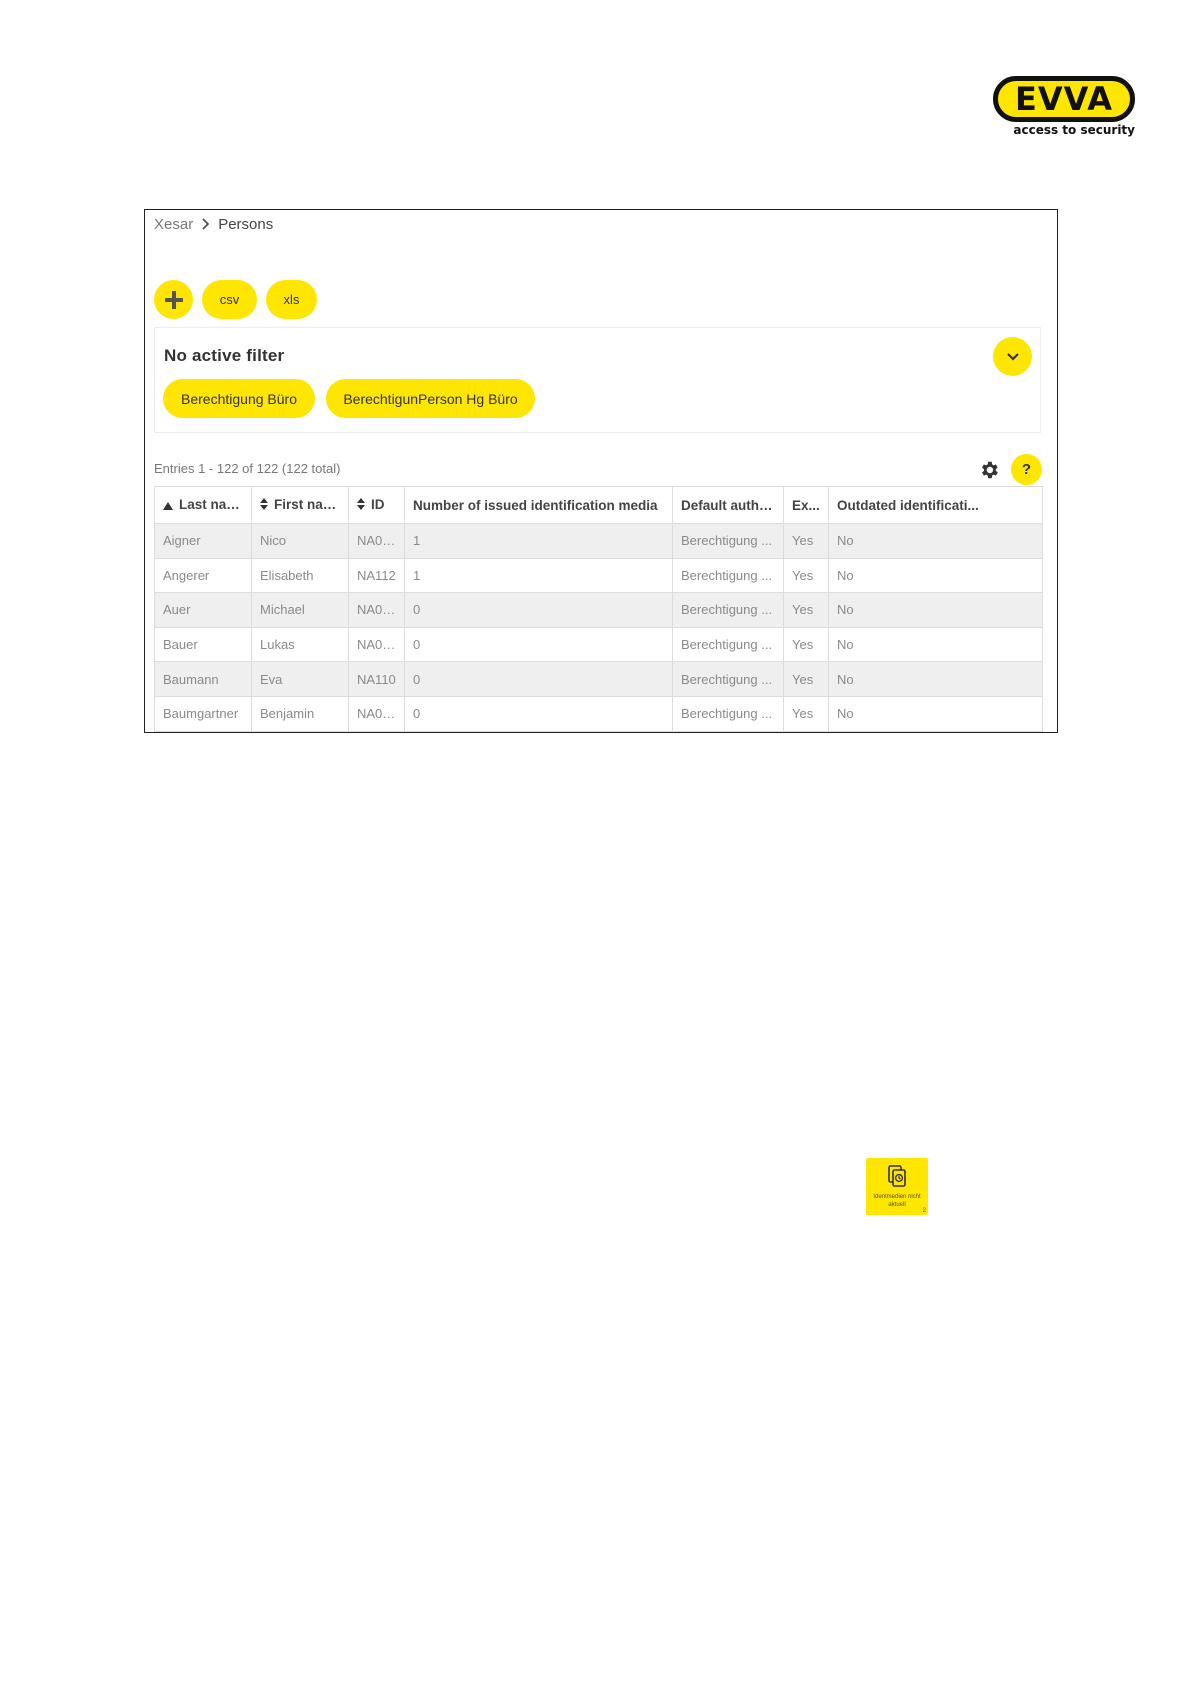  I want to click on column-header-media-count: Number of issued identification media, so click(538, 505).